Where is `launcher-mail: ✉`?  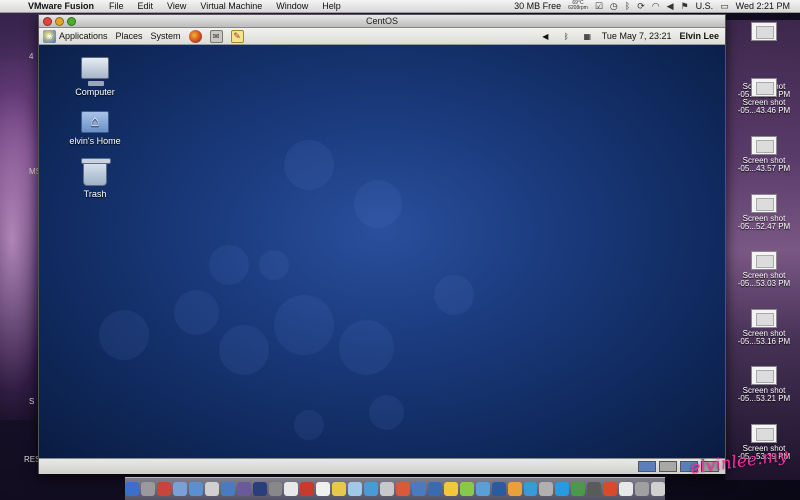 launcher-mail: ✉ is located at coordinates (216, 36).